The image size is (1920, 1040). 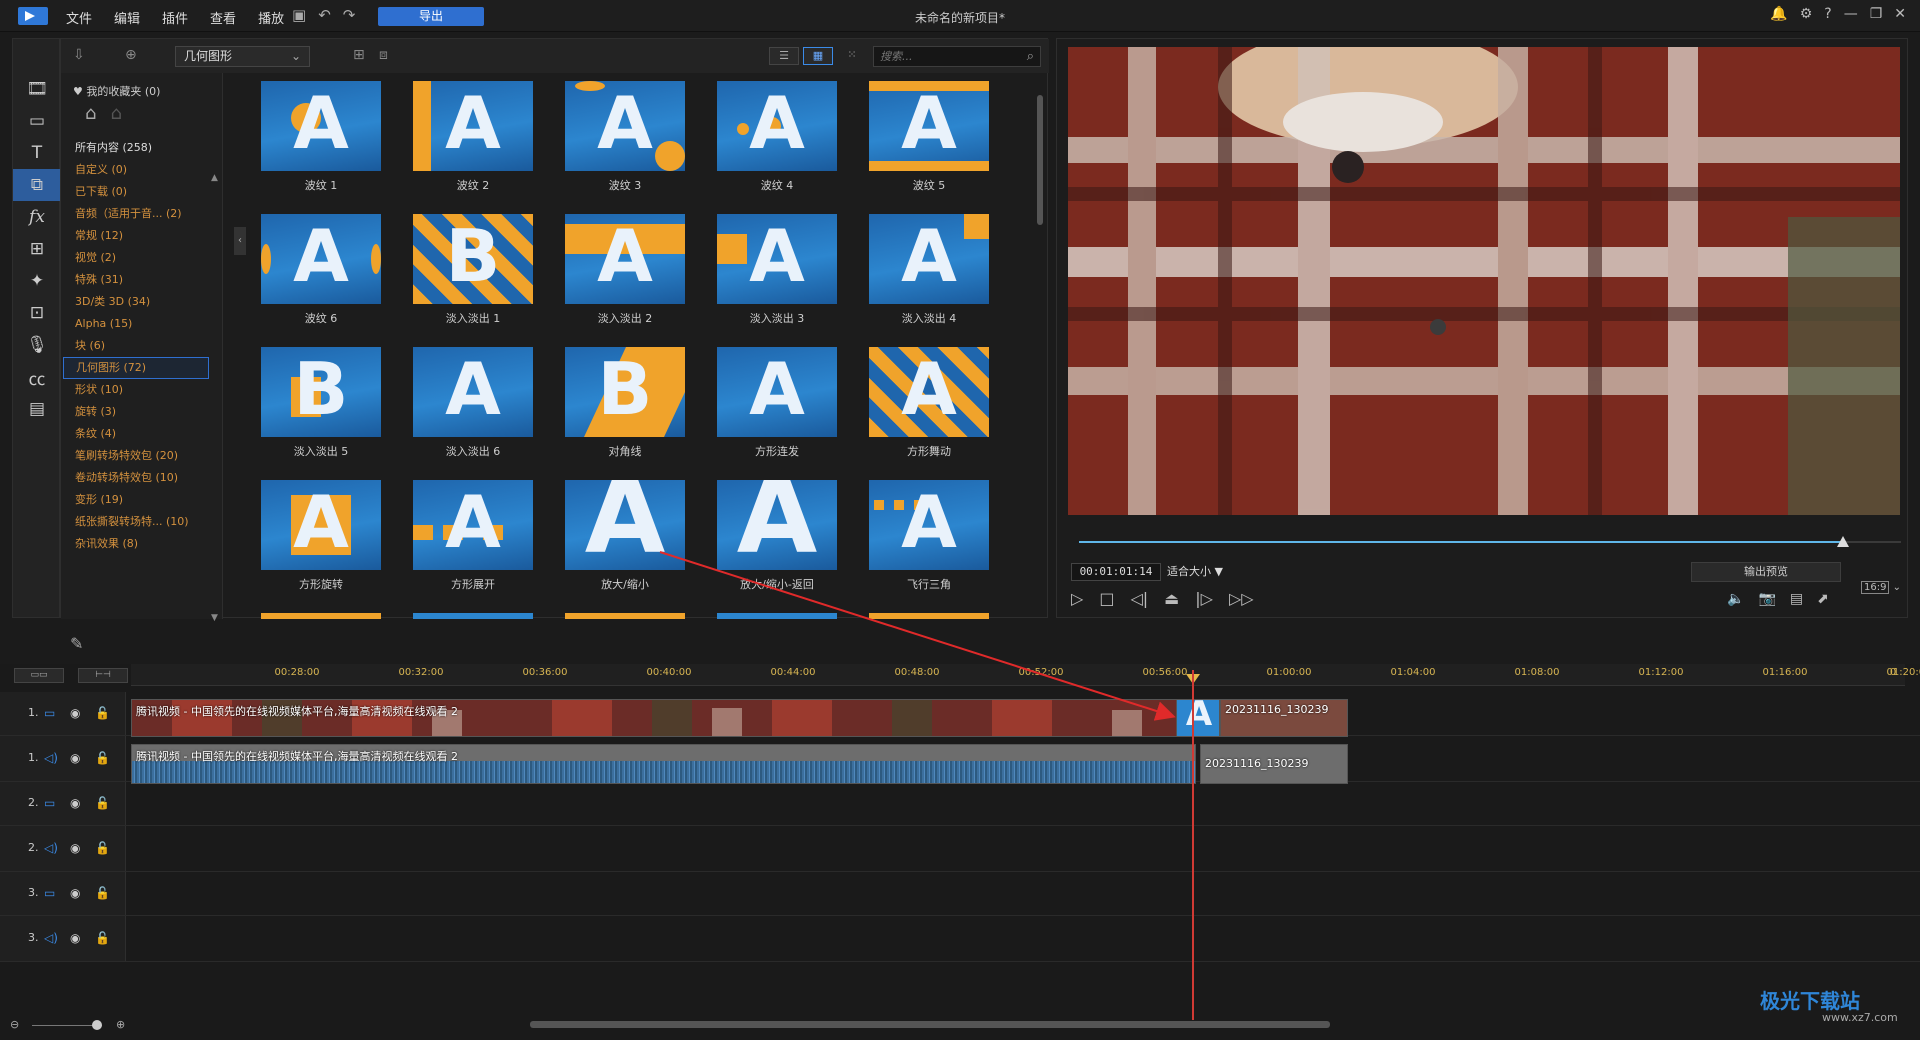 I want to click on transition-thumbnail: B 淡入淡出 5, so click(x=321, y=403).